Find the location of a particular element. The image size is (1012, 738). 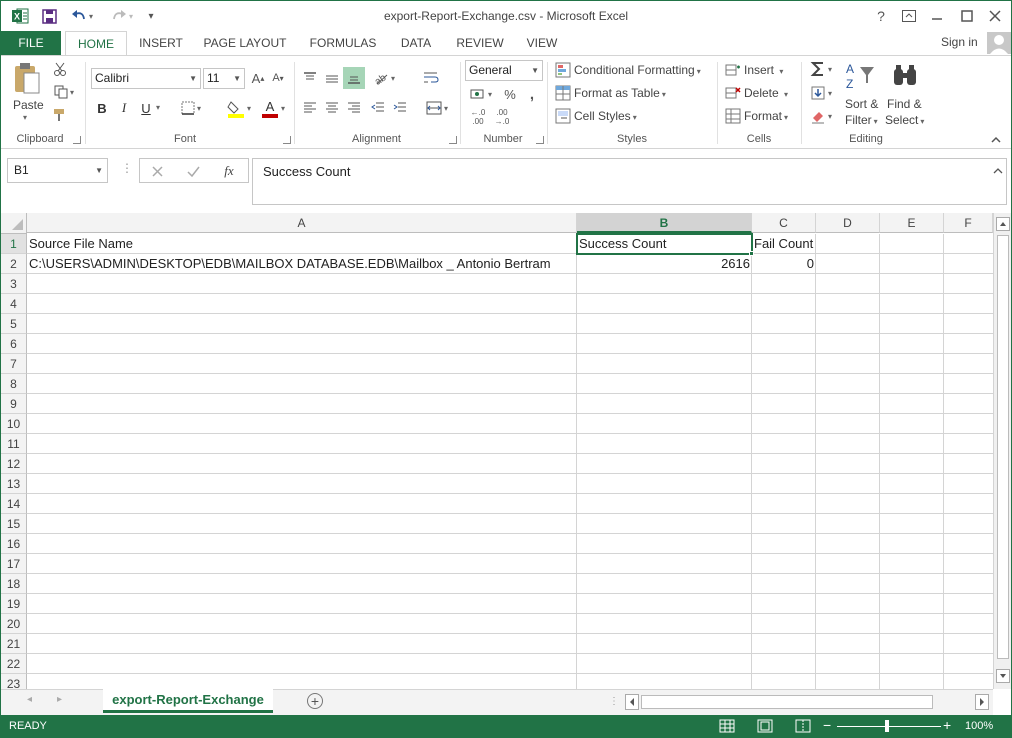

row-header: 21 is located at coordinates (14, 644).